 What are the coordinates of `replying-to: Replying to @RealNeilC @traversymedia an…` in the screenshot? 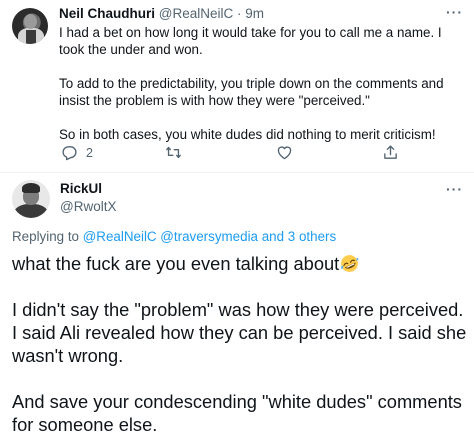 It's located at (174, 236).